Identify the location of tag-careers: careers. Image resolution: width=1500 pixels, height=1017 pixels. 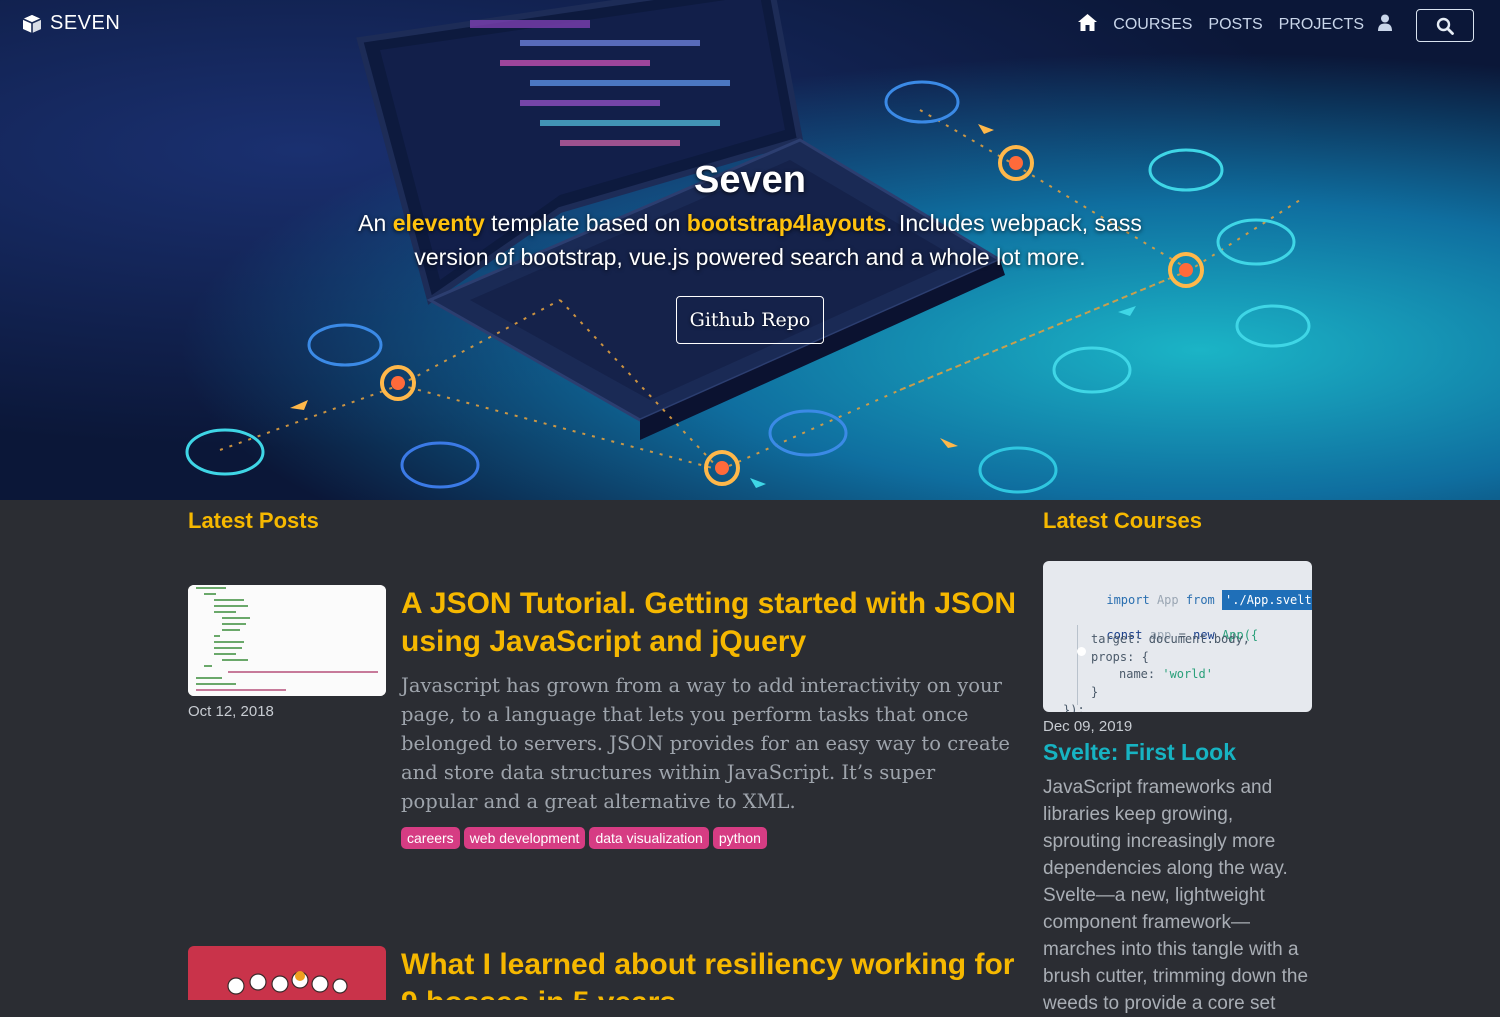
(430, 838).